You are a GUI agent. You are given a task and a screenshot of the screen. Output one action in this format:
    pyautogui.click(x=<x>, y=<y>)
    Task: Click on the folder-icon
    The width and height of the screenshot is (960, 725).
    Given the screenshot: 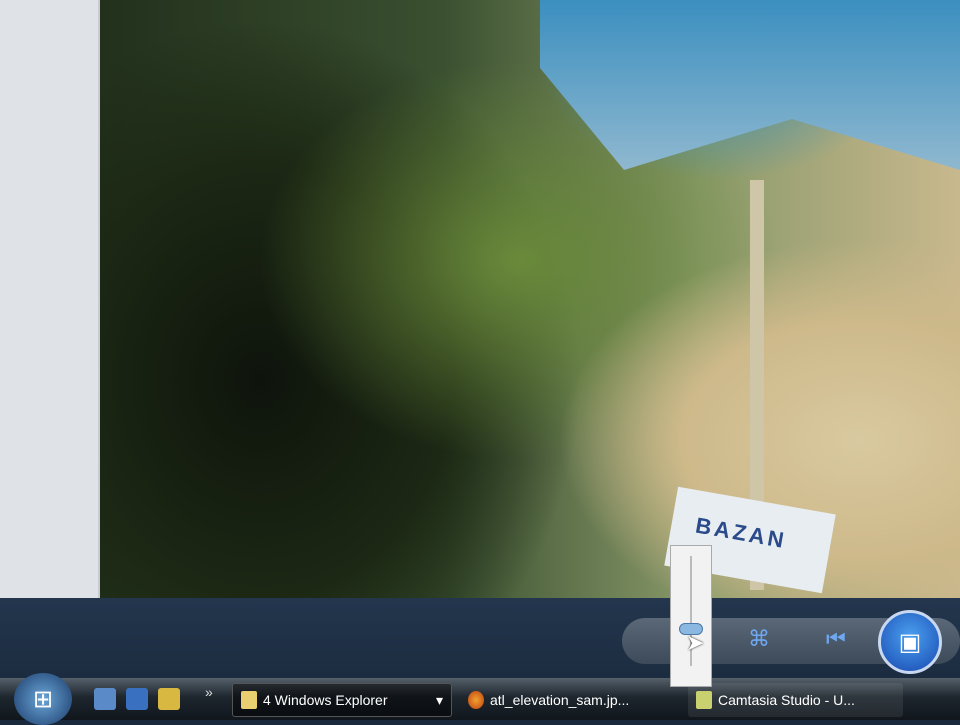 What is the action you would take?
    pyautogui.click(x=249, y=700)
    